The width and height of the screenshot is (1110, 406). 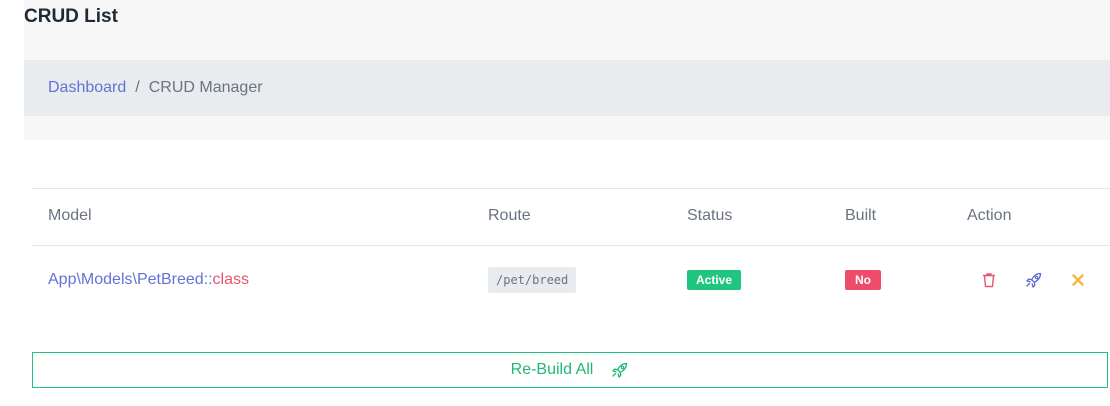 I want to click on rebuild-all-button: Re-Build All, so click(x=570, y=370).